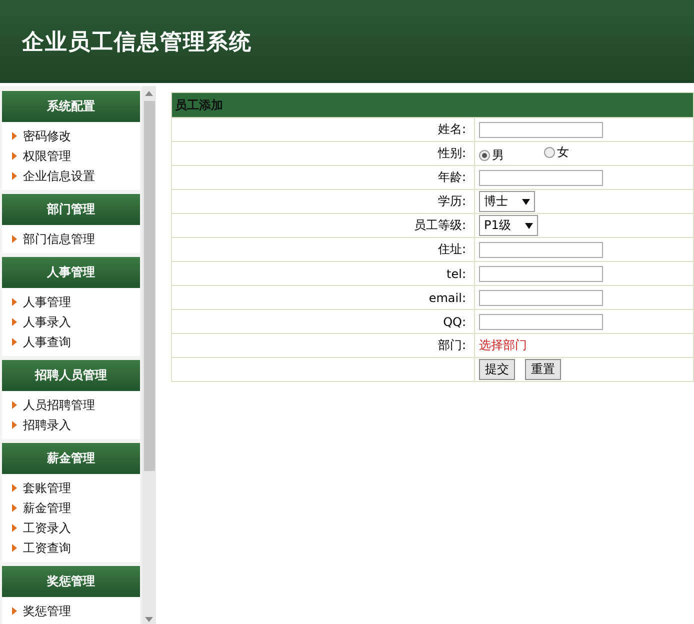  What do you see at coordinates (59, 176) in the screenshot?
I see `menu-item: 企业信息设置` at bounding box center [59, 176].